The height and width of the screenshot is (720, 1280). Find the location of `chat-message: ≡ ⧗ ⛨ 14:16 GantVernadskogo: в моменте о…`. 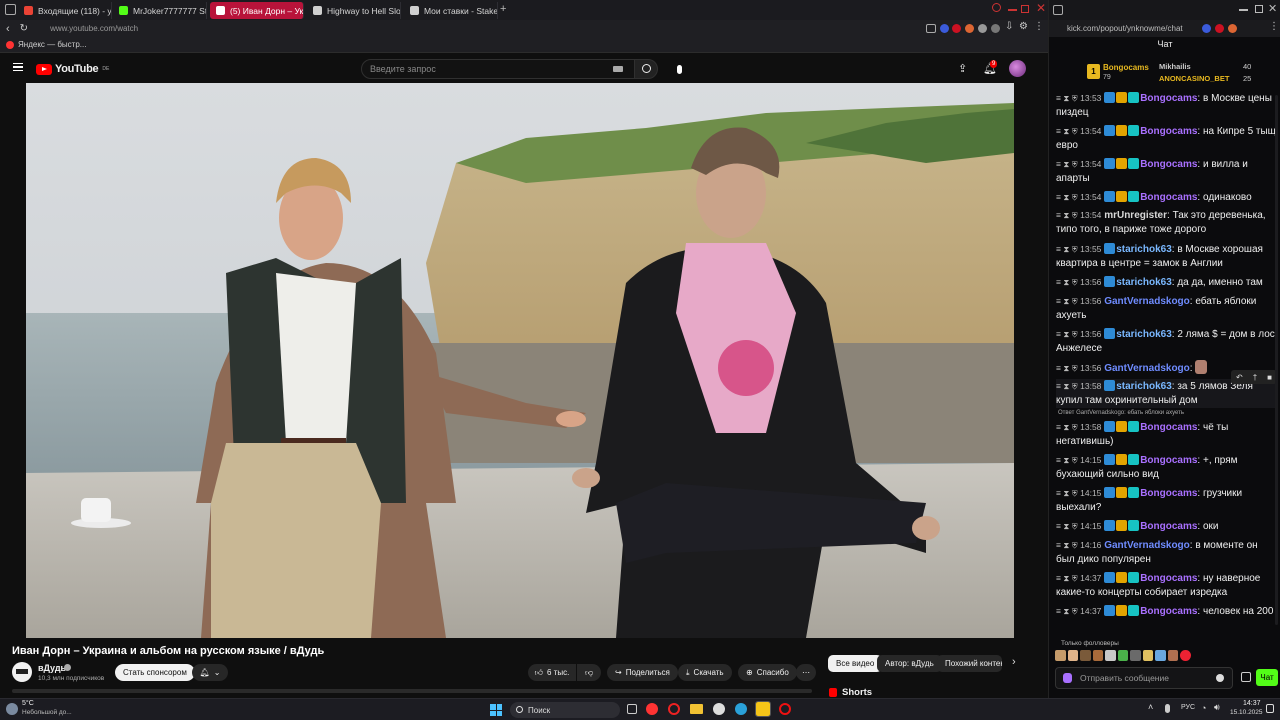

chat-message: ≡ ⧗ ⛨ 14:16 GantVernadskogo: в моменте о… is located at coordinates (1167, 552).